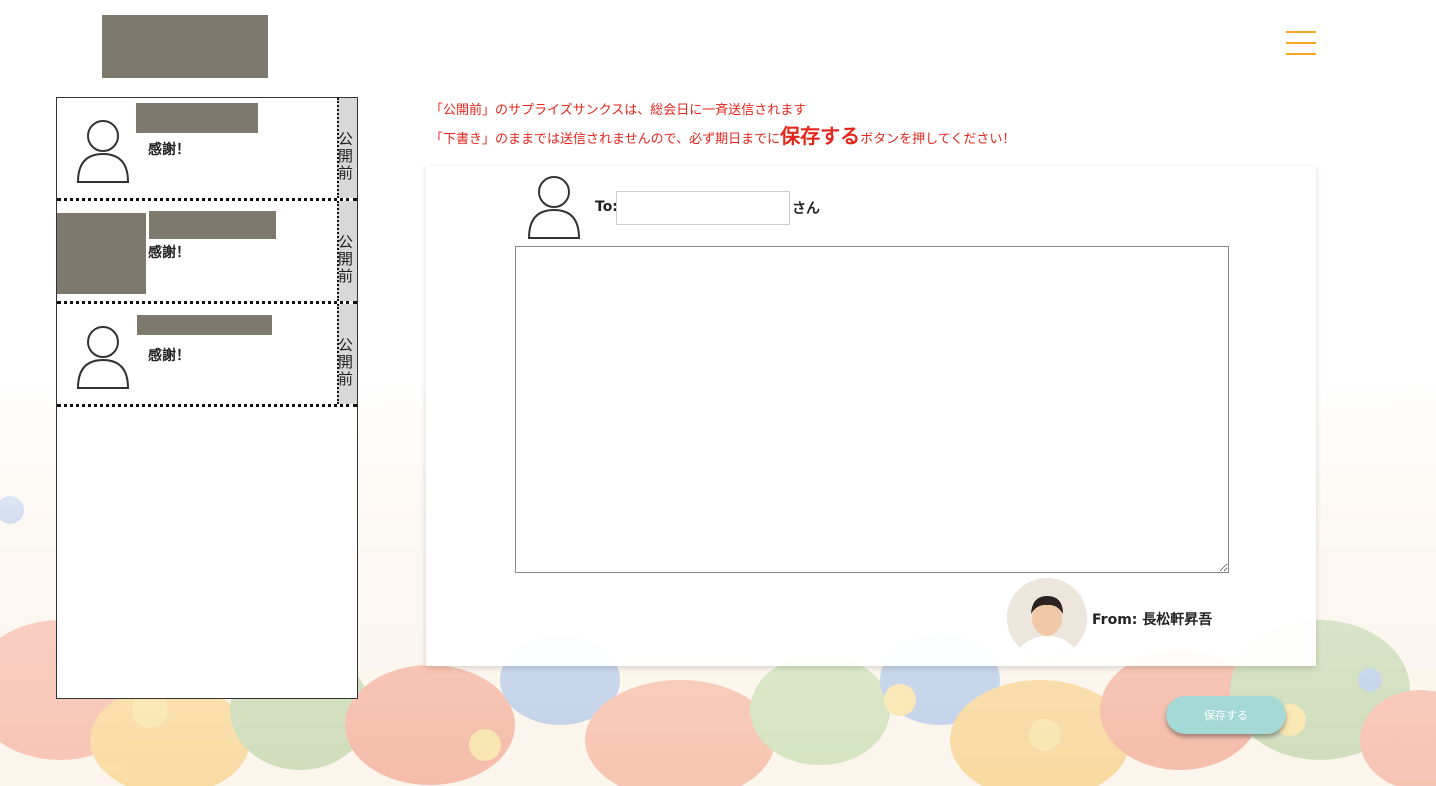  What do you see at coordinates (1301, 43) in the screenshot?
I see `hamburger-menu-icon` at bounding box center [1301, 43].